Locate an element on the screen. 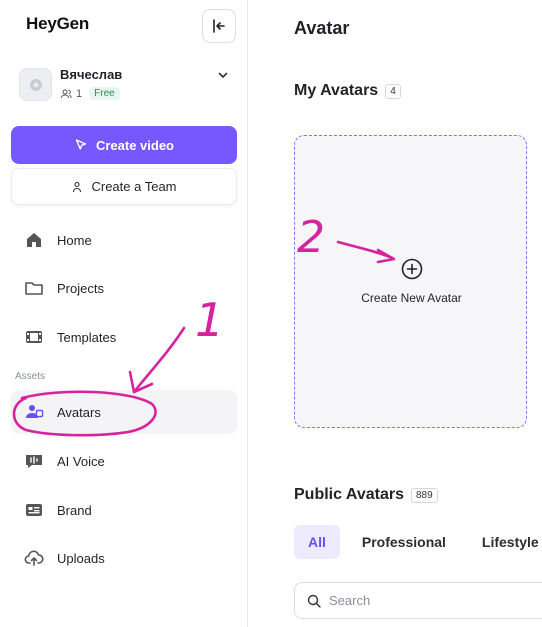  sidebar-item-projects: Projects is located at coordinates (124, 288).